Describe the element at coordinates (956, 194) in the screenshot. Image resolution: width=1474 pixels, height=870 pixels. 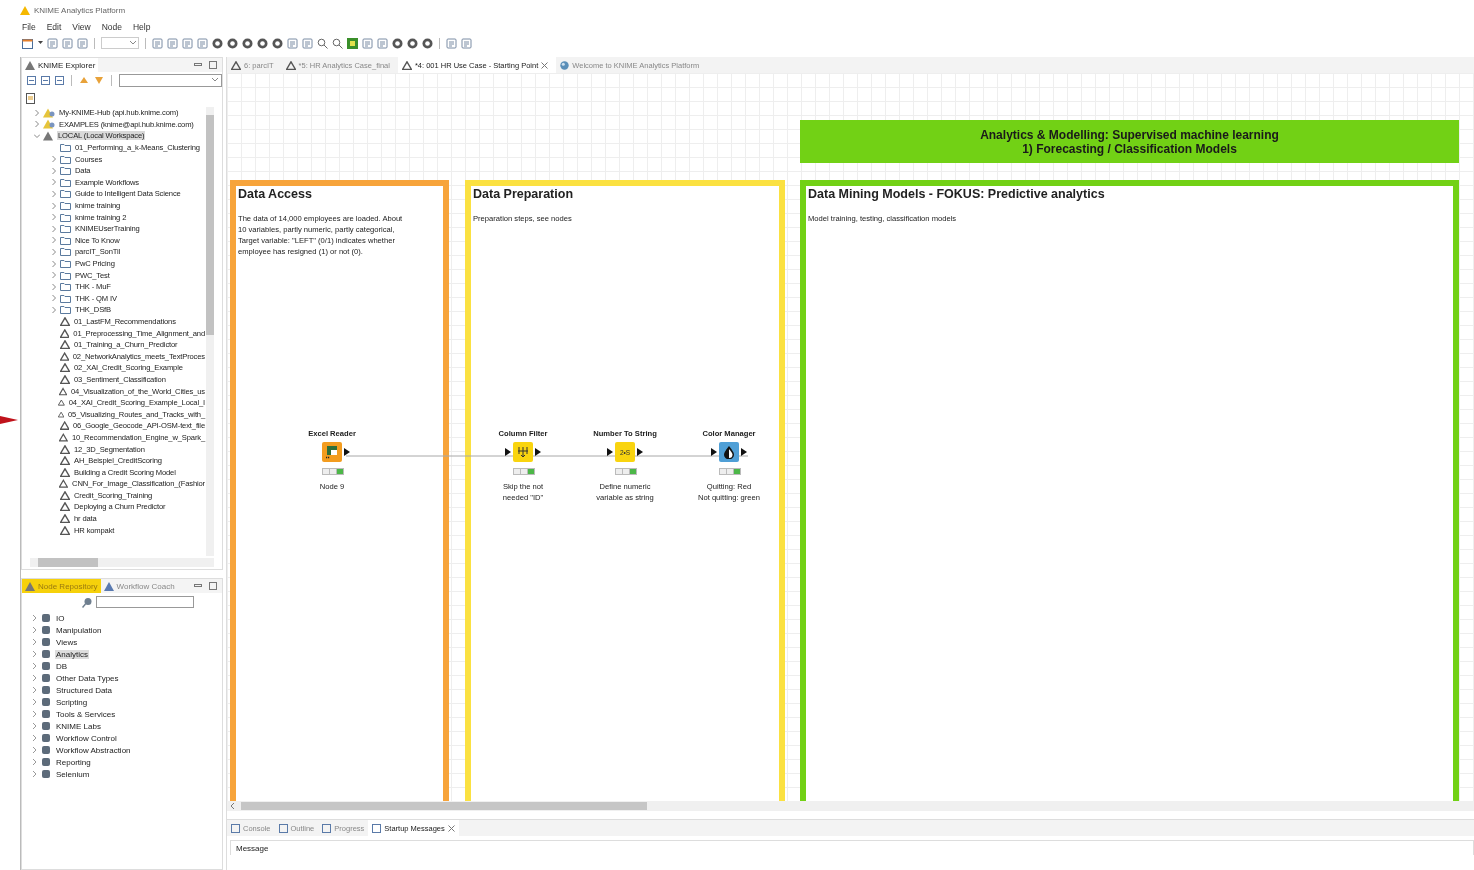
I see `annotation-title: Data Mining Models - FOKUS: Predictive analytics` at that location.